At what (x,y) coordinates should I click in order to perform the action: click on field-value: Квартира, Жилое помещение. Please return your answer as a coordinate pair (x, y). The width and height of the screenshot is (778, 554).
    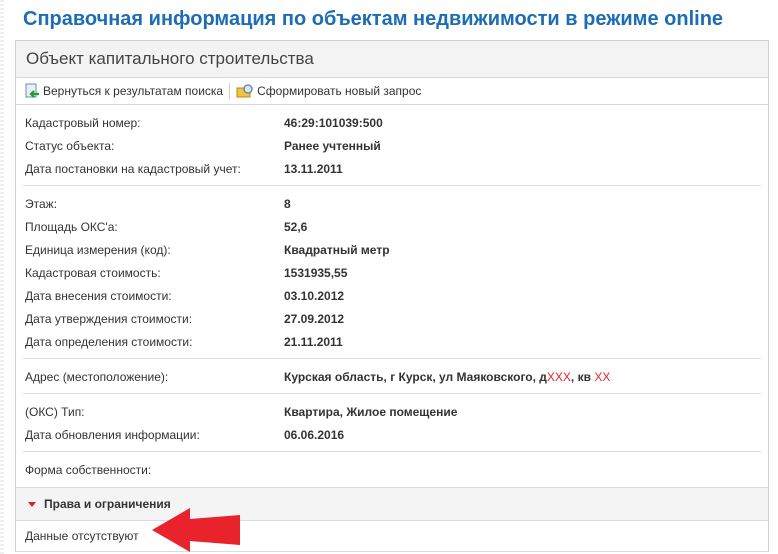
    Looking at the image, I should click on (371, 411).